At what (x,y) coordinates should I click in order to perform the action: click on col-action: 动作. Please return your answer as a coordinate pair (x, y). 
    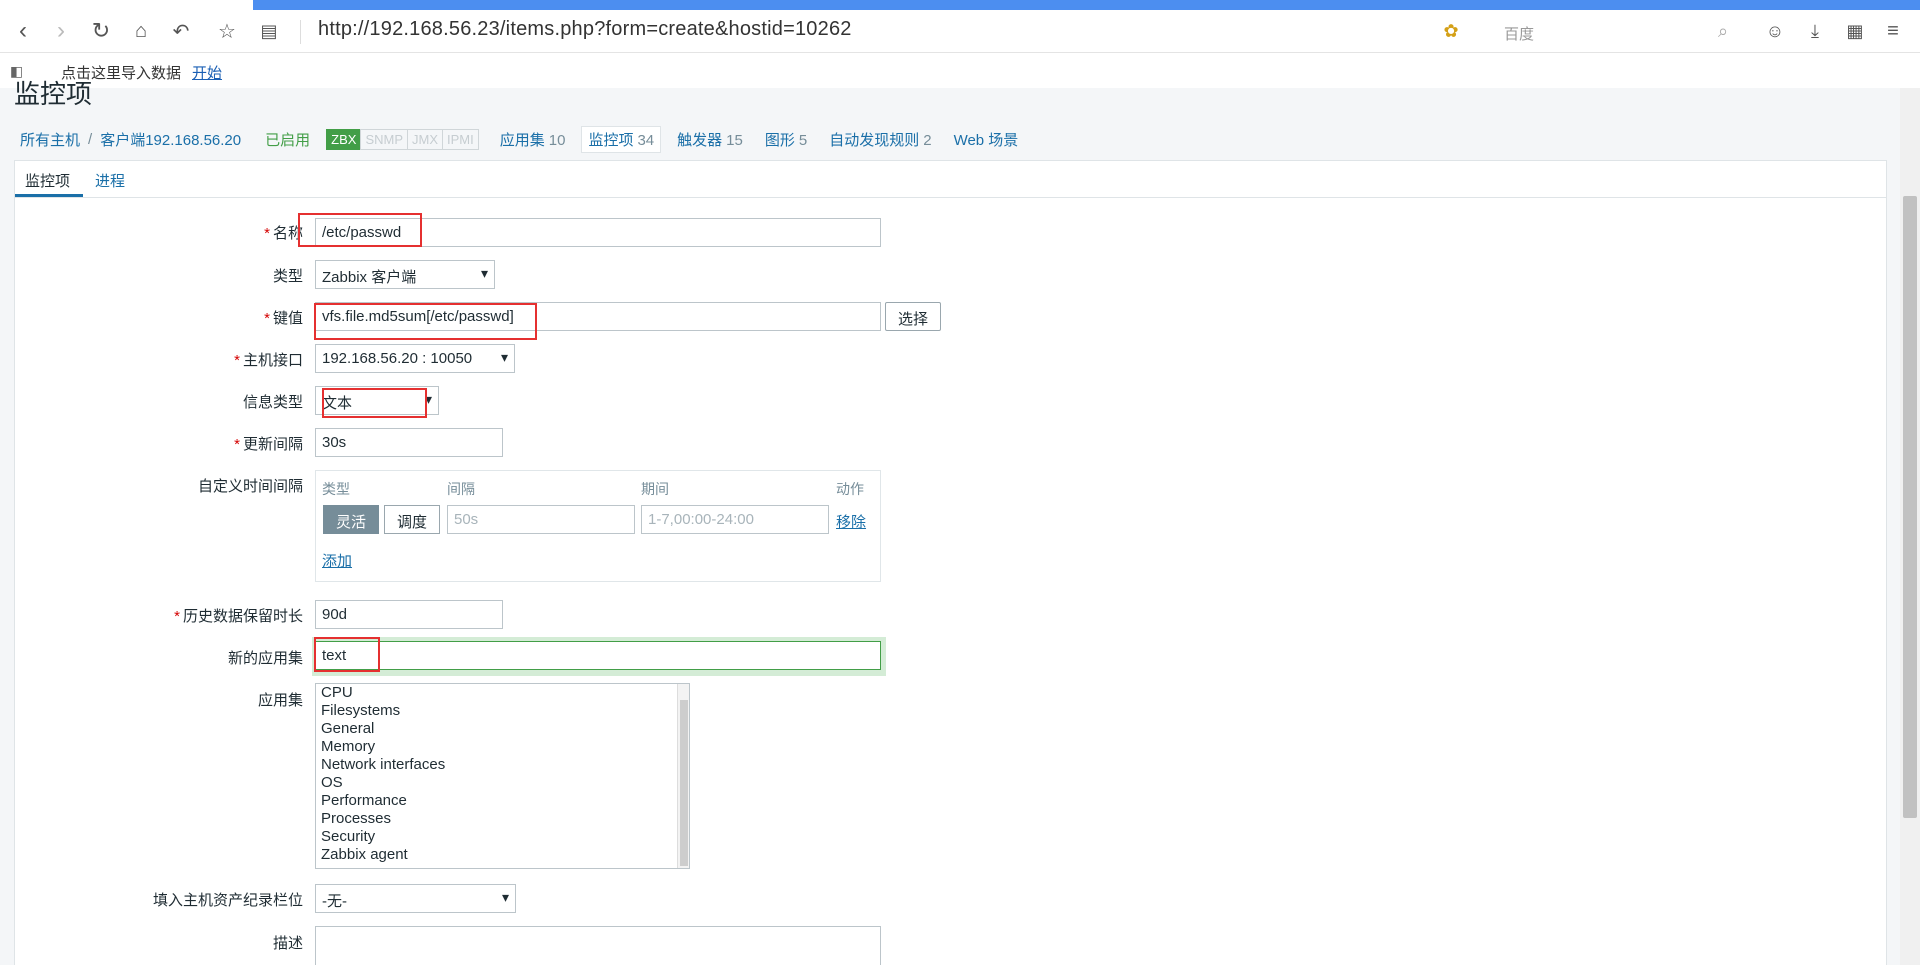
    Looking at the image, I should click on (850, 489).